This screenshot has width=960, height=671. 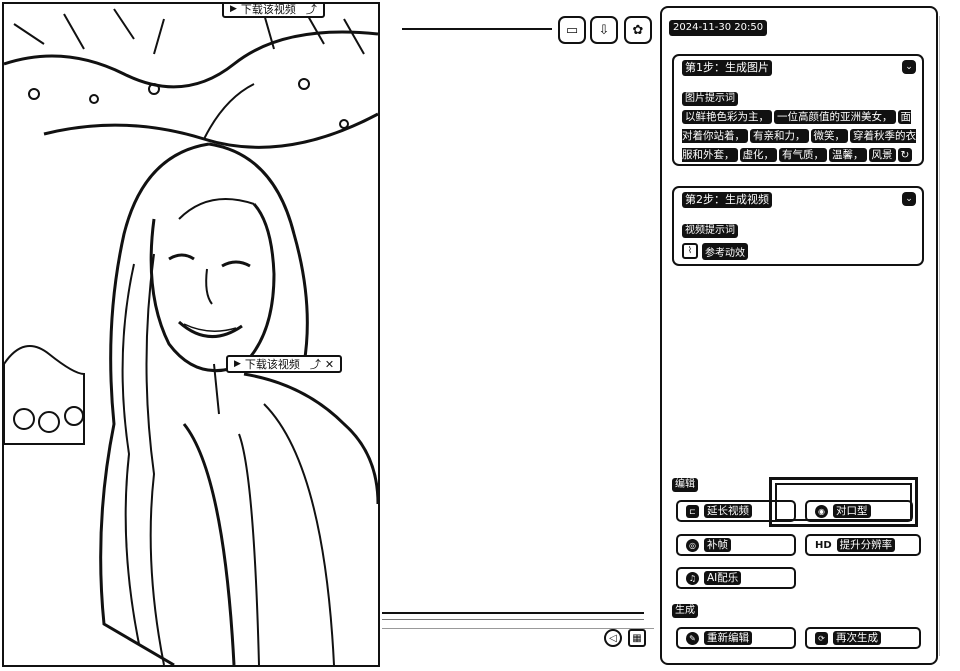 What do you see at coordinates (728, 638) in the screenshot?
I see `re-edit-label: 重新编辑` at bounding box center [728, 638].